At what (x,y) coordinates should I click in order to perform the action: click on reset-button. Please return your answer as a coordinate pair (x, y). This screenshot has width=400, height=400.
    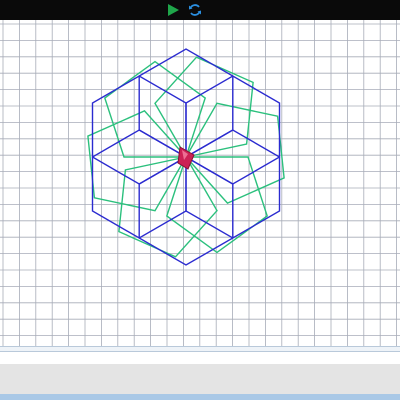
    Looking at the image, I should click on (195, 10).